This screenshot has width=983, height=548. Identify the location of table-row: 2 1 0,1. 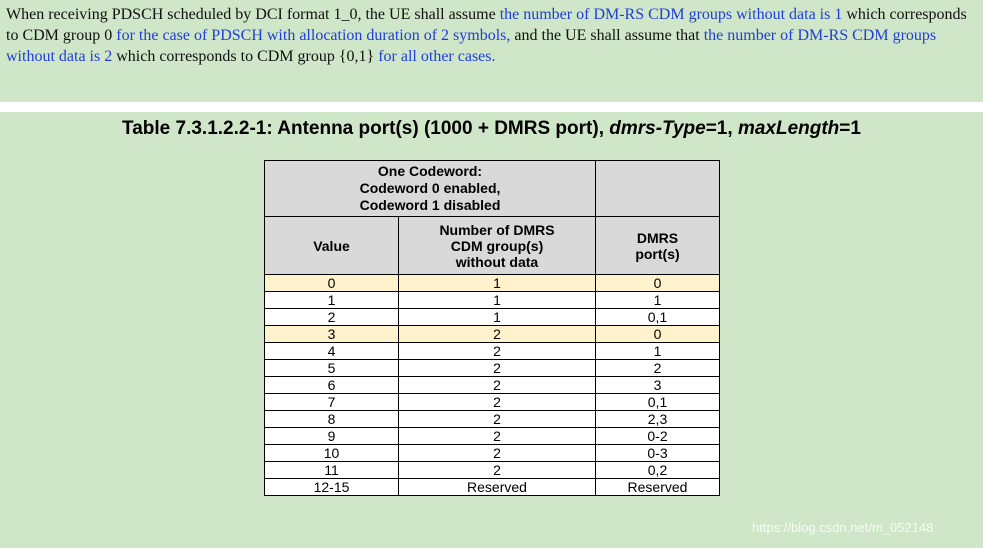
(492, 317).